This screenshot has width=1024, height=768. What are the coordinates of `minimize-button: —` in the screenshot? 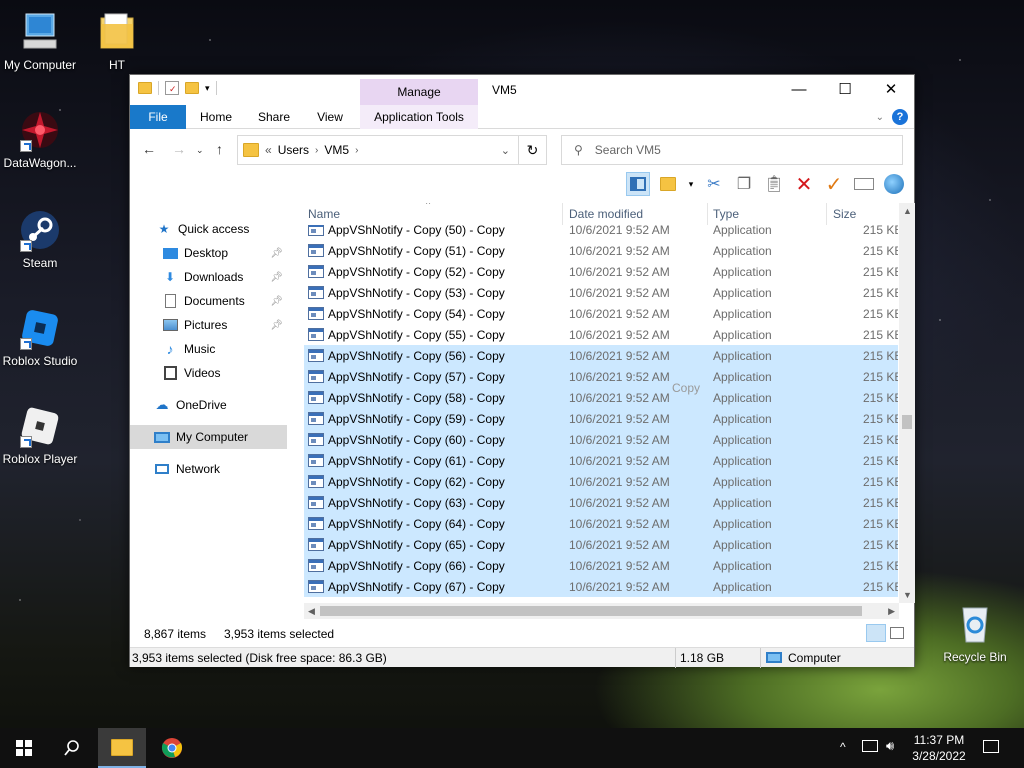 It's located at (799, 90).